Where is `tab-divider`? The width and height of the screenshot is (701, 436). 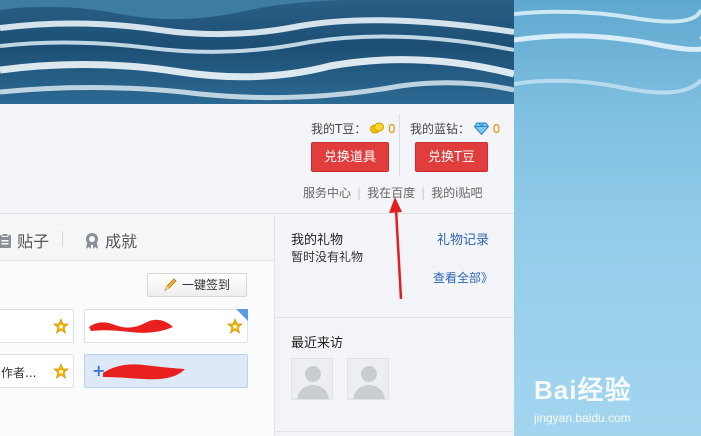
tab-divider is located at coordinates (62, 239).